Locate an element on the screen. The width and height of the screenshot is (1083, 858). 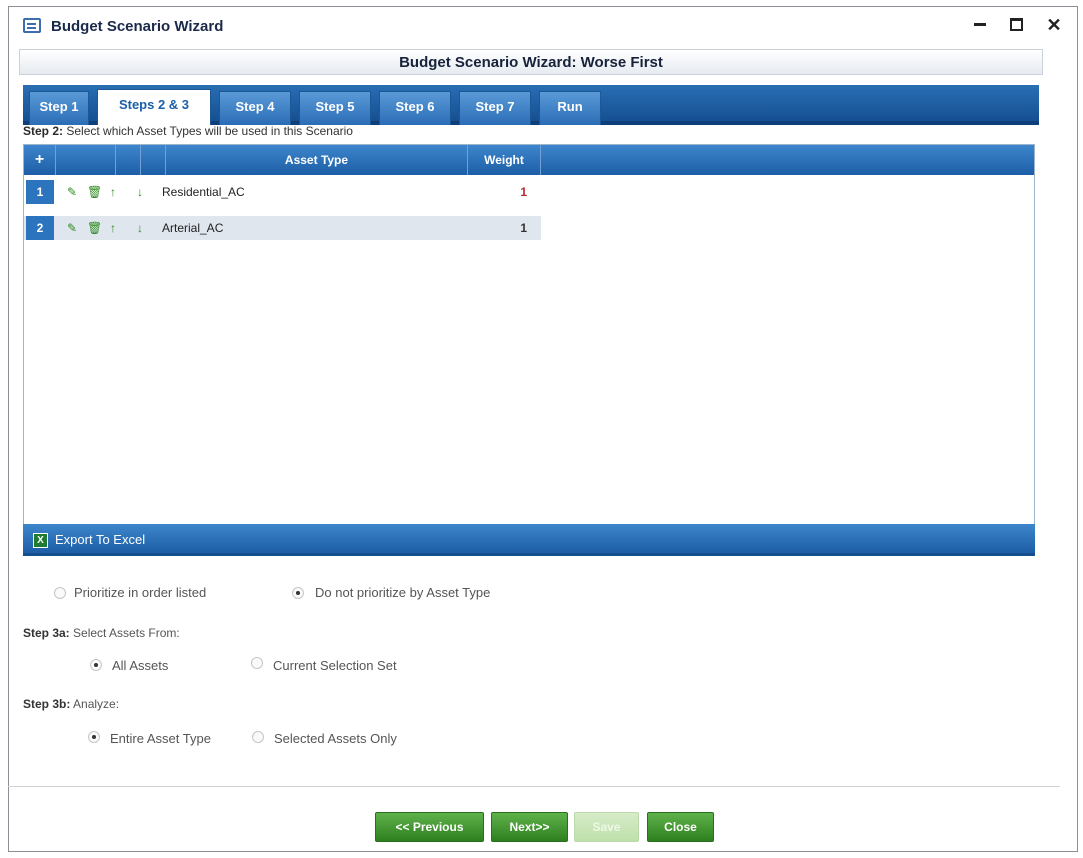
minimize-icon is located at coordinates (980, 25).